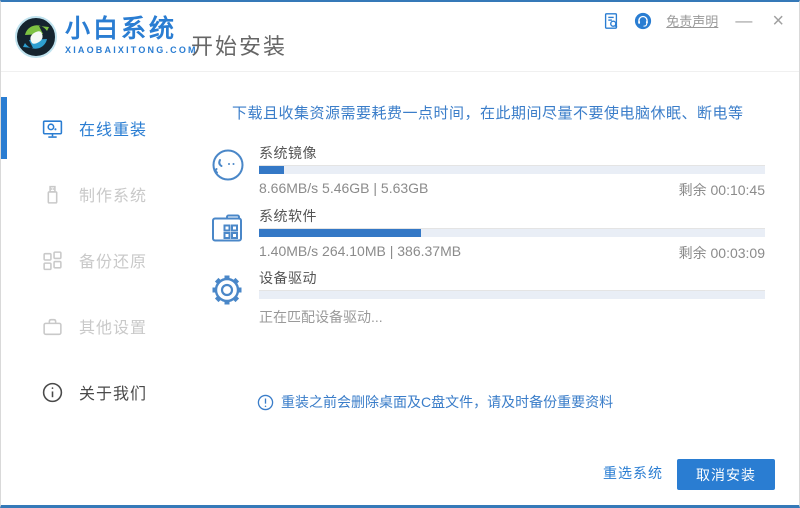  What do you see at coordinates (447, 402) in the screenshot?
I see `backup-warning-text: 重装之前会删除桌面及C盘文件，请及时备份重要资料` at bounding box center [447, 402].